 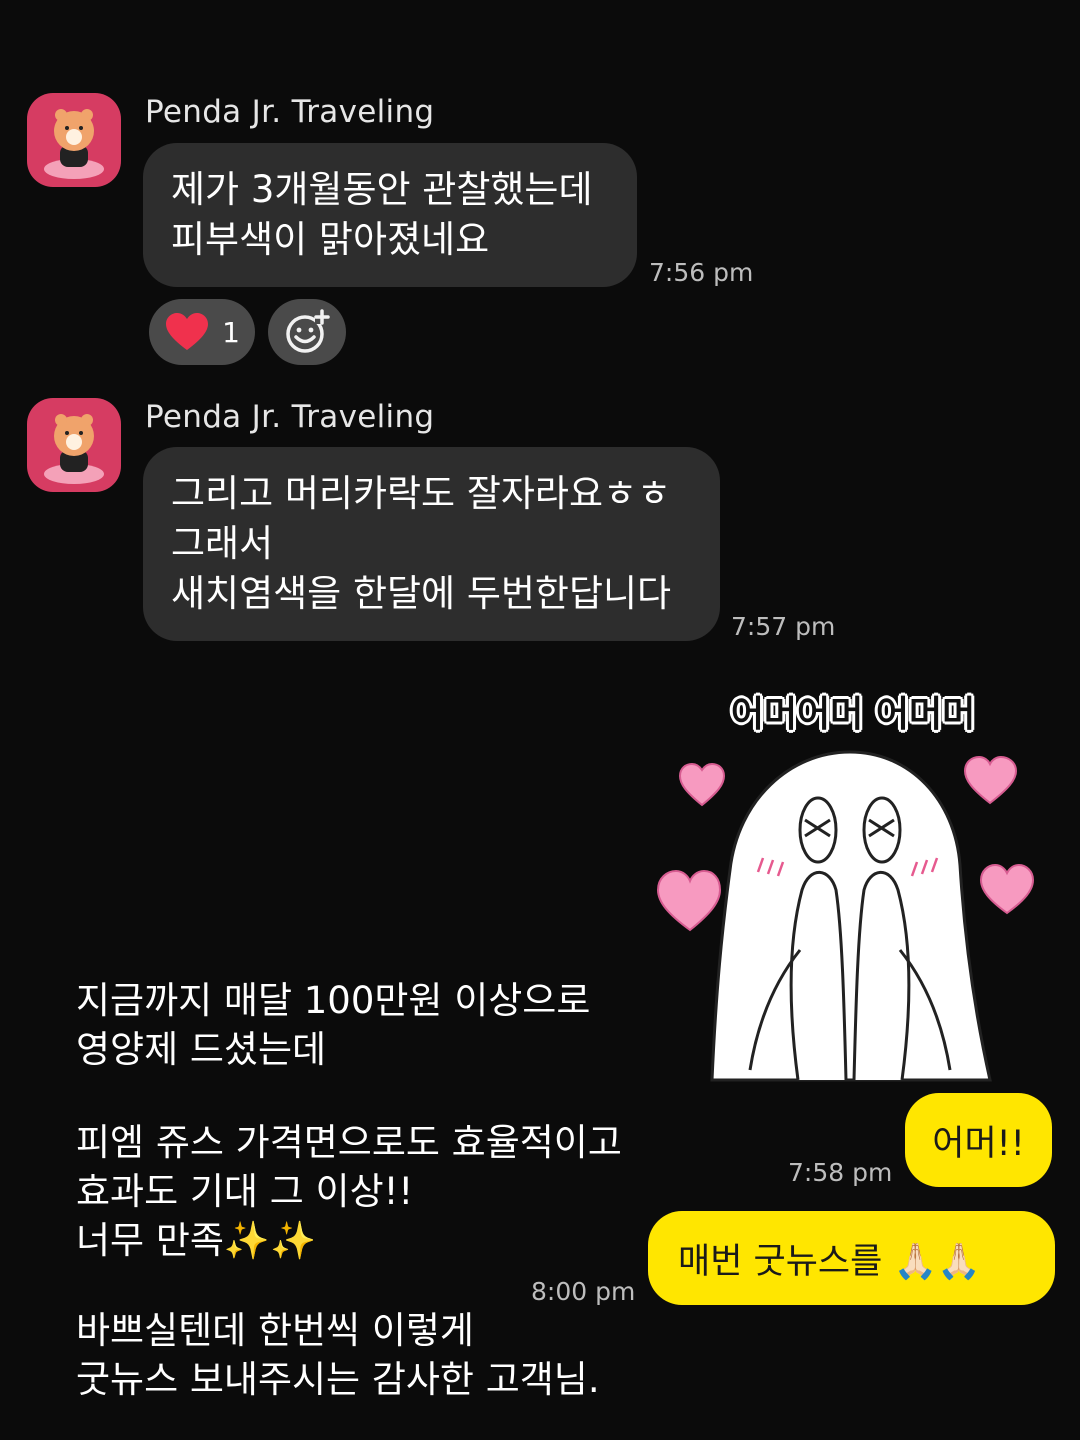 I want to click on reaction-heart-button: 1, so click(x=202, y=332).